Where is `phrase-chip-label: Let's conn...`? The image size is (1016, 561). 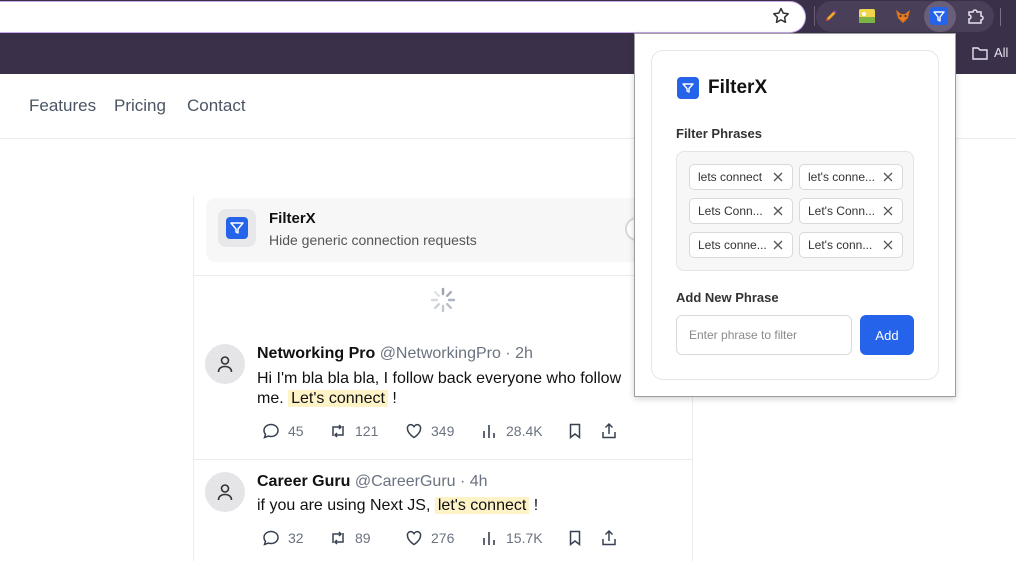 phrase-chip-label: Let's conn... is located at coordinates (840, 245).